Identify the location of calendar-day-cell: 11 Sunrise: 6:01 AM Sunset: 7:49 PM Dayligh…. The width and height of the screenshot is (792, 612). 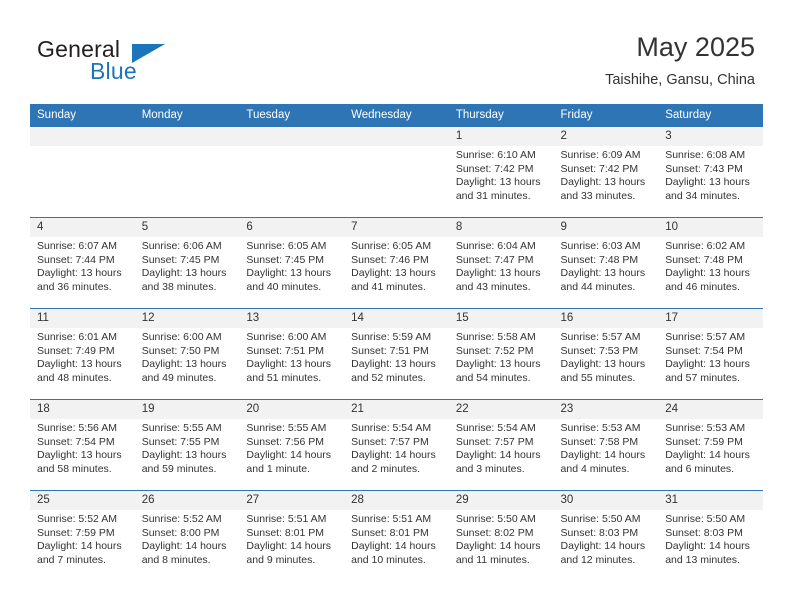
(82, 354).